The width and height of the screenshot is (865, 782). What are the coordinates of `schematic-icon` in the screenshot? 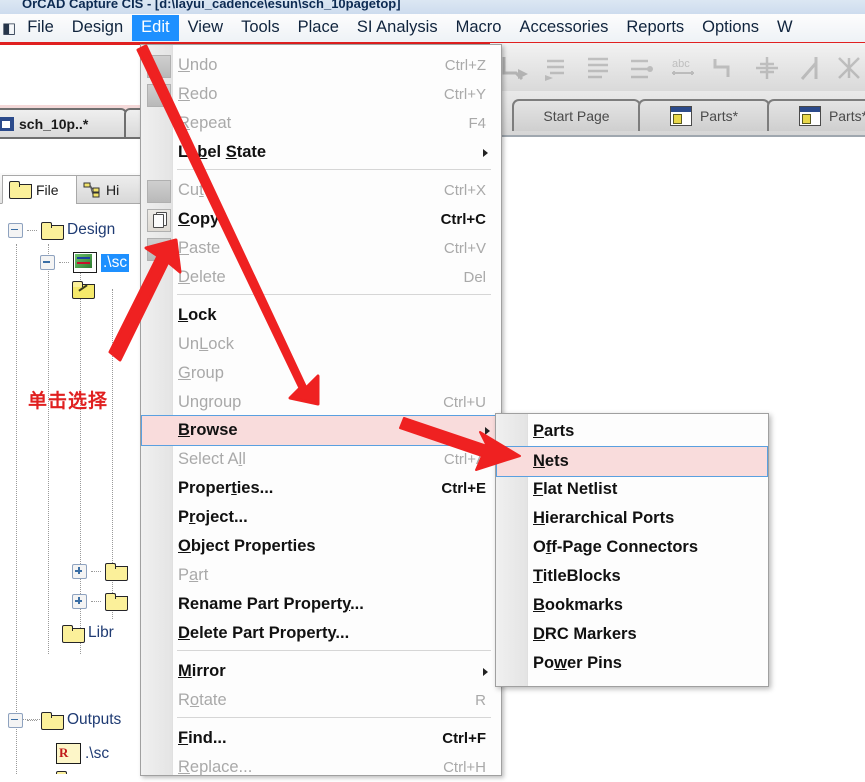 It's located at (85, 262).